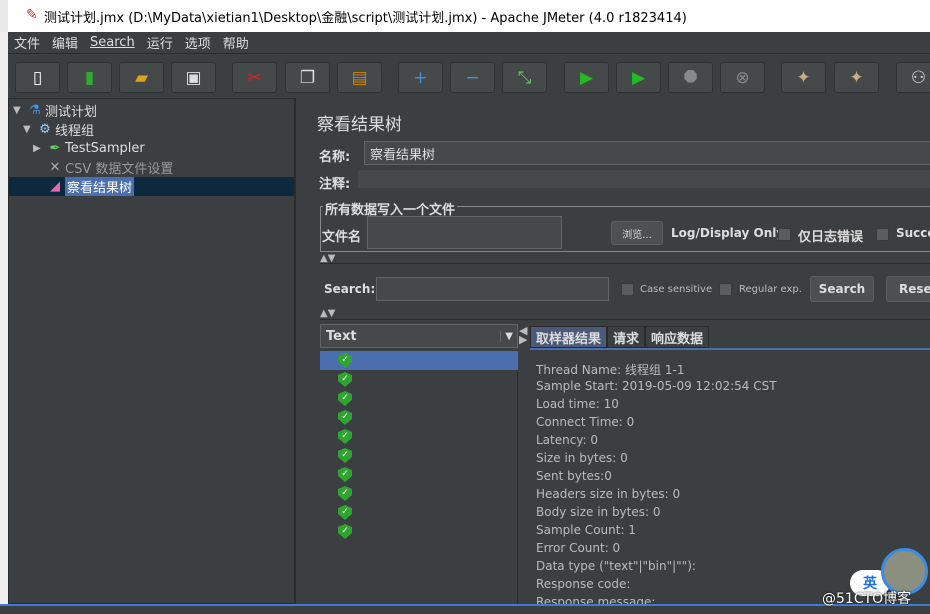 Image resolution: width=930 pixels, height=614 pixels. I want to click on results-list: ✓ ✓ ✓ ✓ ✓ ✓ ✓ ✓ ✓ ✓, so click(419, 477).